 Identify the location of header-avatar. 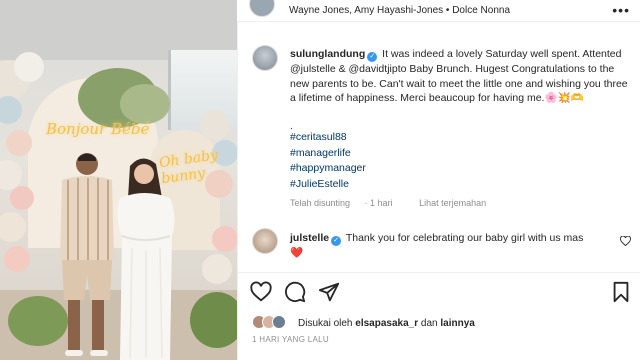
(262, 8).